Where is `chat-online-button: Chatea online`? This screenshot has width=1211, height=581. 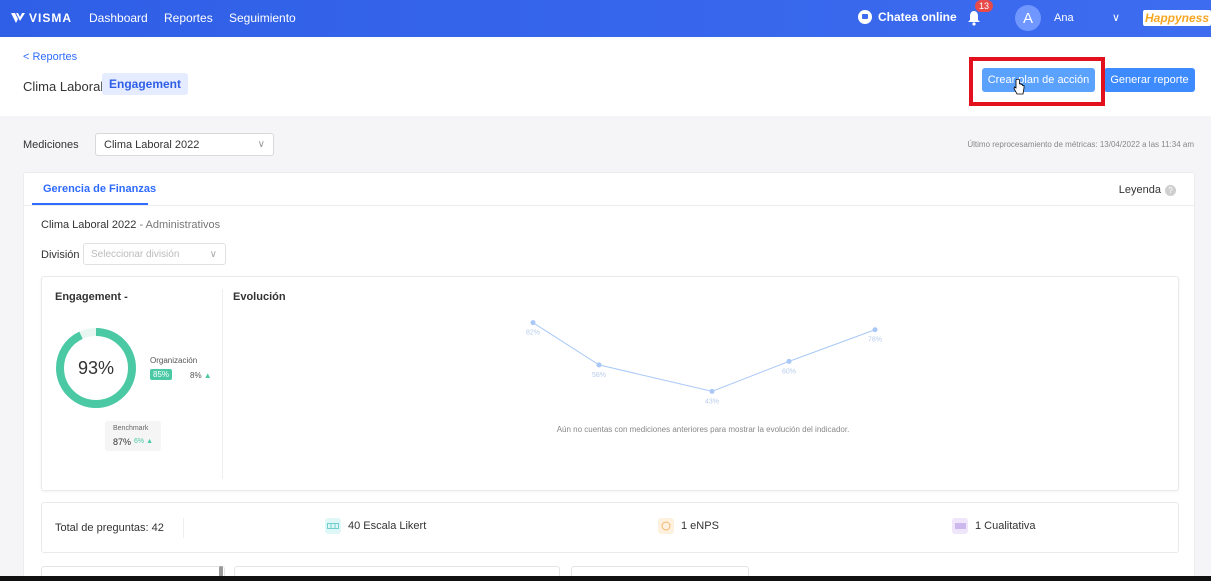 chat-online-button: Chatea online is located at coordinates (907, 17).